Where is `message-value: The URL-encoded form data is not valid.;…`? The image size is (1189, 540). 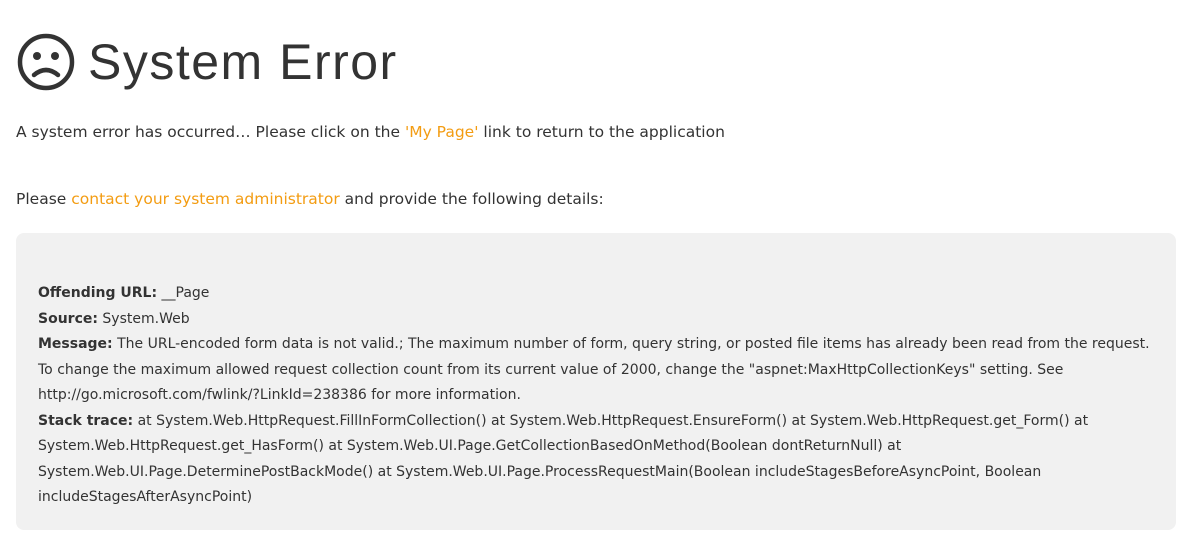
message-value: The URL-encoded form data is not valid.;… is located at coordinates (594, 369).